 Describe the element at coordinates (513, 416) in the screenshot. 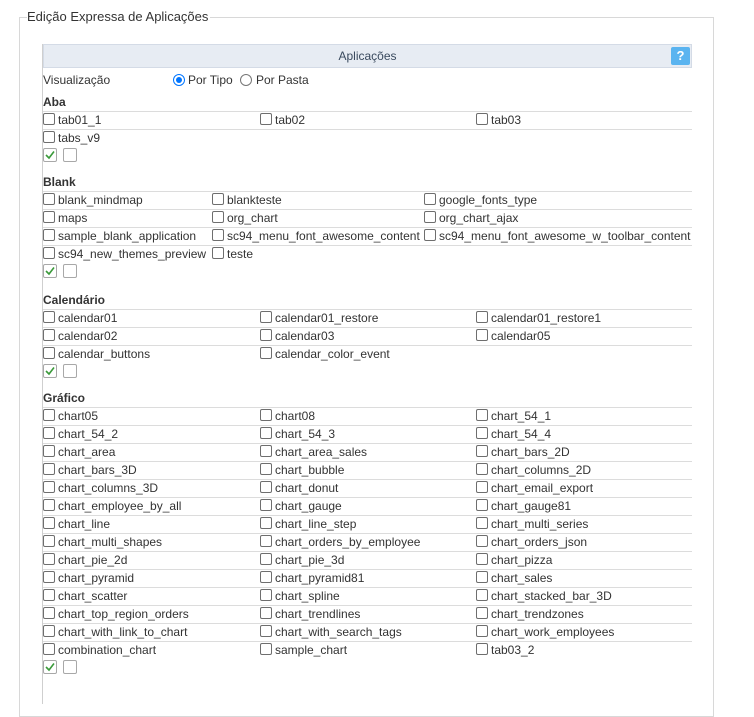

I see `app-item: chart_54_1` at that location.